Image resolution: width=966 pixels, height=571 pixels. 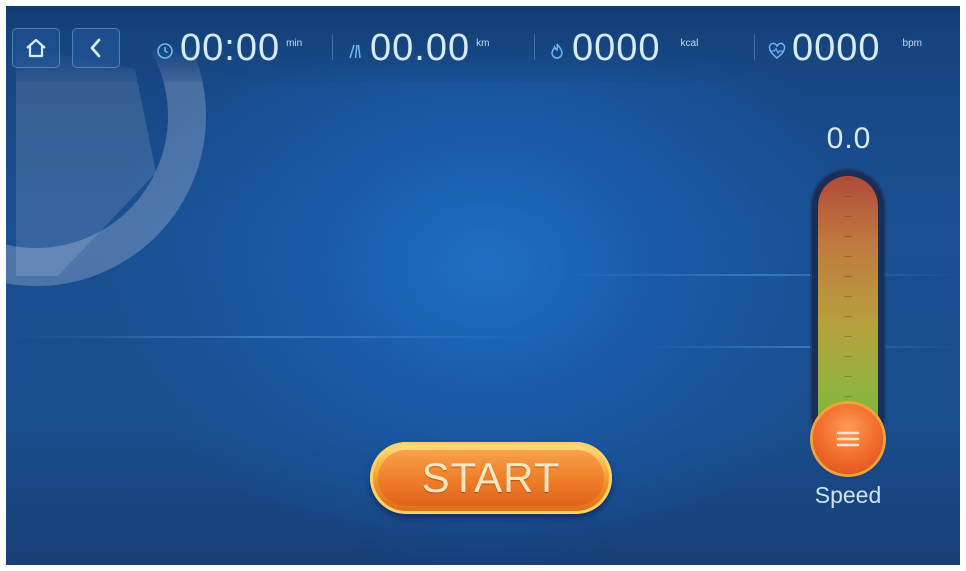 I want to click on time-value: 00:00, so click(x=230, y=48).